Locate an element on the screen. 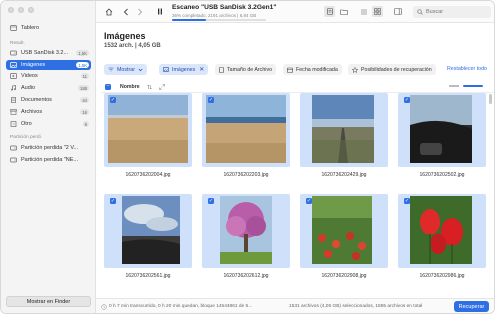 The image size is (495, 314). back-button is located at coordinates (125, 11).